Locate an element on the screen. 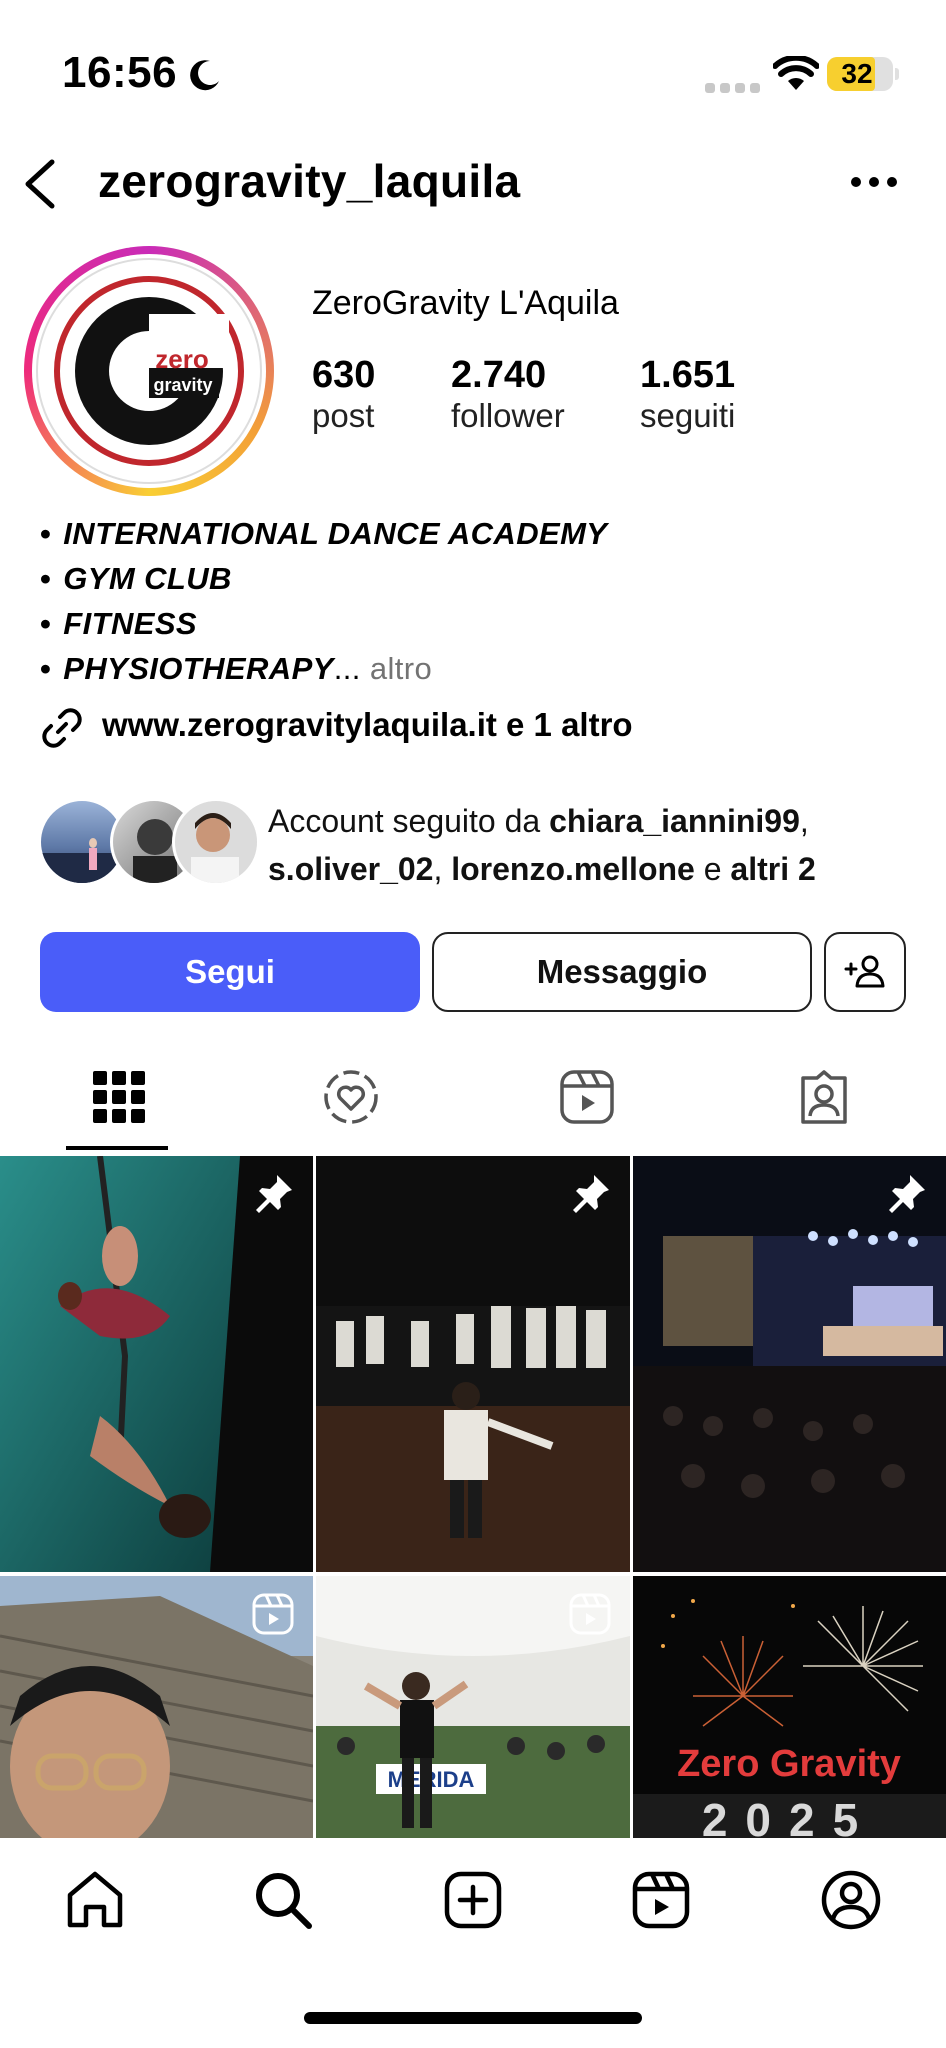 The width and height of the screenshot is (946, 2048). tab-grid-icon is located at coordinates (119, 1097).